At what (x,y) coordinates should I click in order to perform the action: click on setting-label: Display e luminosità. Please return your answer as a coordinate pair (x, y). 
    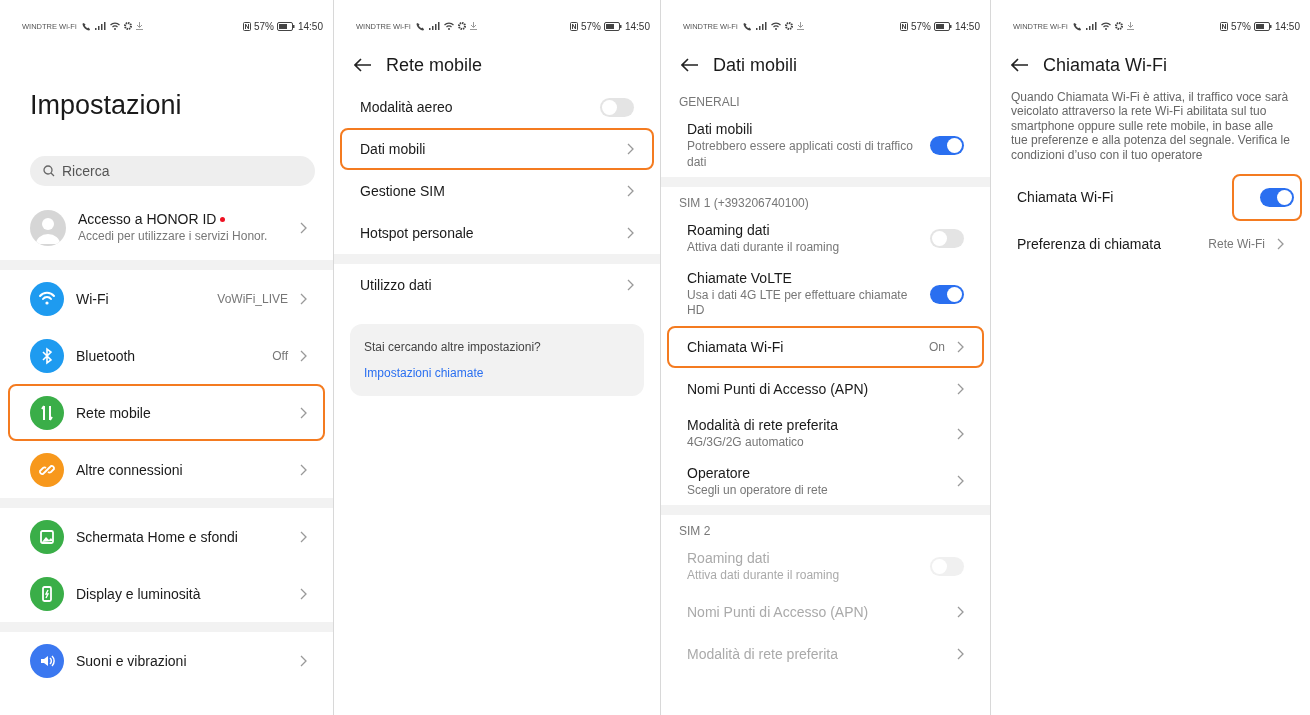
    Looking at the image, I should click on (138, 593).